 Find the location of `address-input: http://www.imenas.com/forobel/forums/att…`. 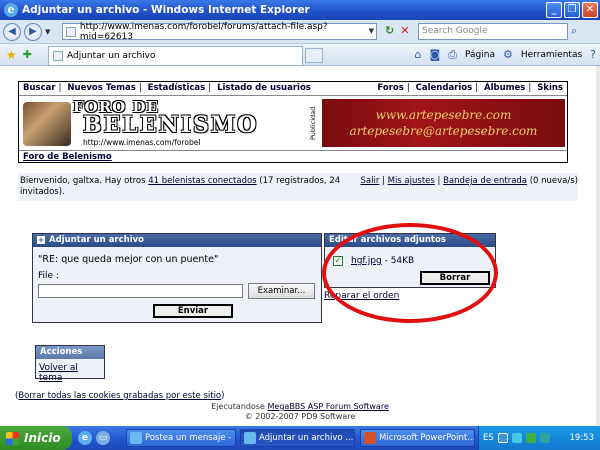

address-input: http://www.imenas.com/forobel/forums/att… is located at coordinates (219, 31).